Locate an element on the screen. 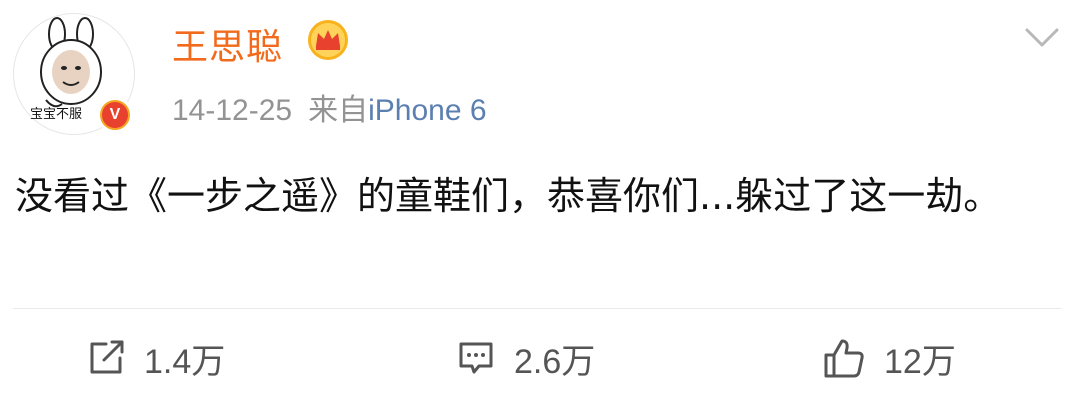  thumbs-up-icon is located at coordinates (844, 358).